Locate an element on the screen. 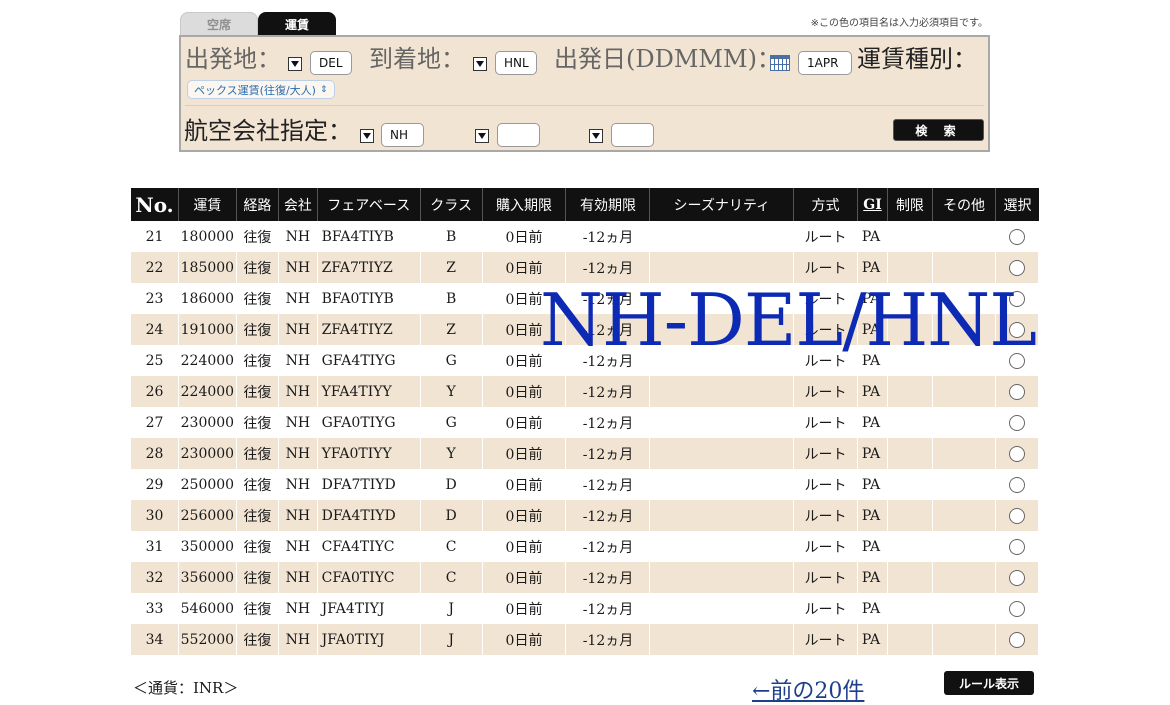 The width and height of the screenshot is (1170, 705). fare-type-select: ペックス運賃(往復/大人) ⇕ is located at coordinates (261, 89).